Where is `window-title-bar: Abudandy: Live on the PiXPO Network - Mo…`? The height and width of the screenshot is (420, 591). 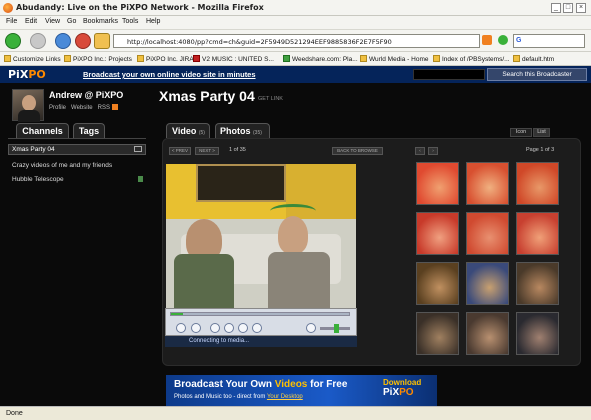
window-title-bar: Abudandy: Live on the PiXPO Network - Mo… is located at coordinates (295, 8).